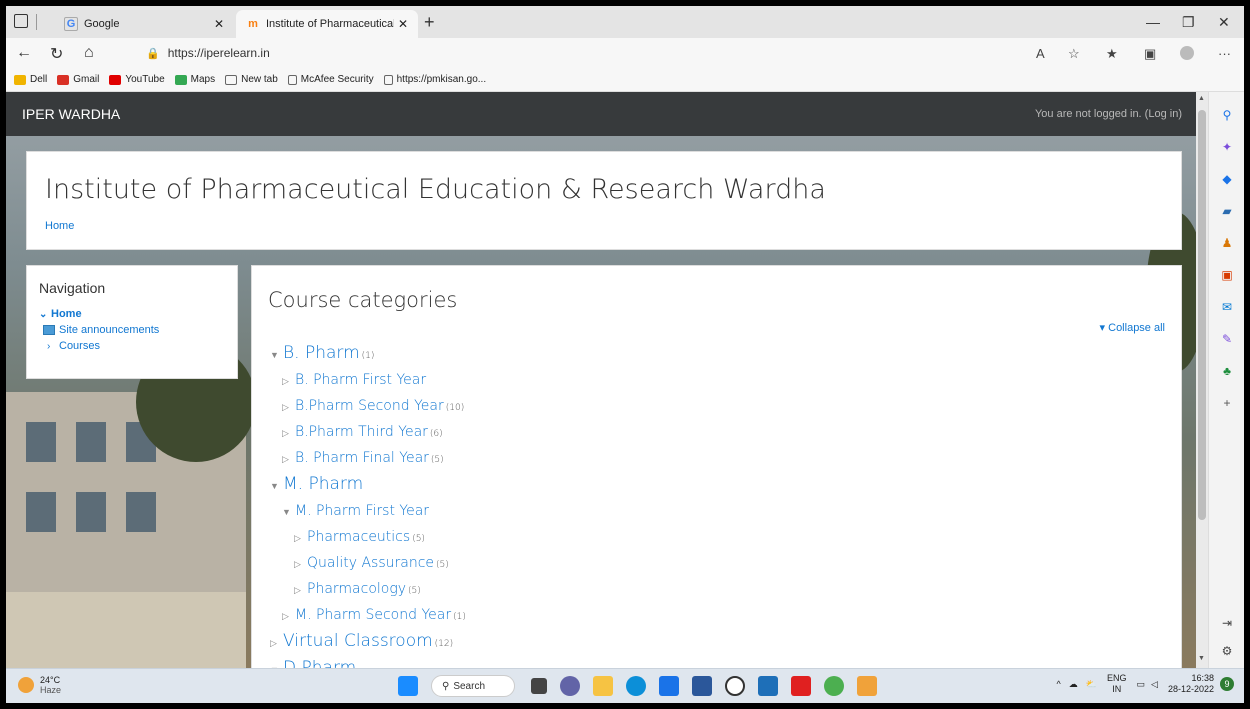  What do you see at coordinates (702, 686) in the screenshot?
I see `word-icon` at bounding box center [702, 686].